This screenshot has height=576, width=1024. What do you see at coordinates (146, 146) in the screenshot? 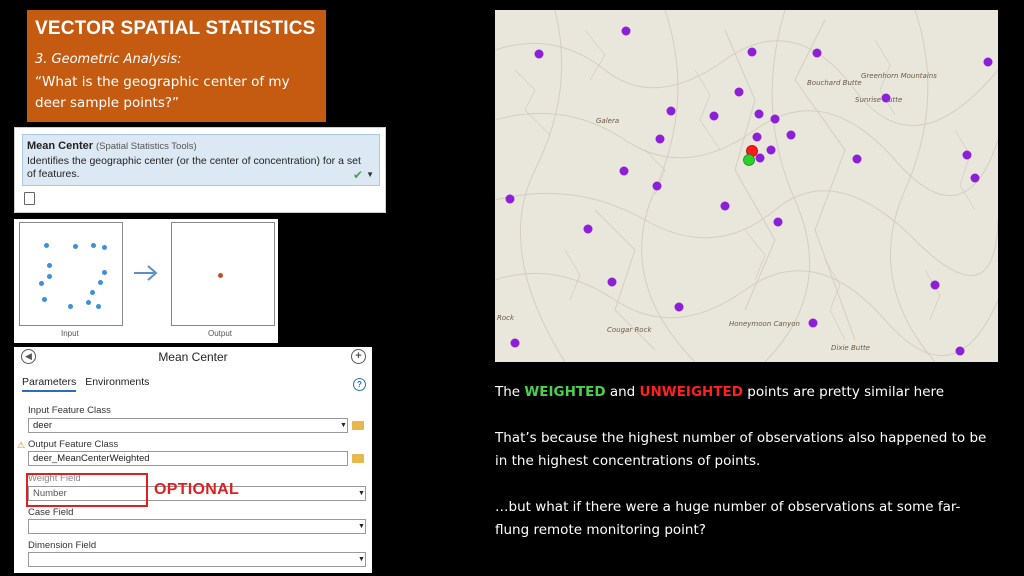
I see `toolbox-name: (Spatial Statistics Tools)` at bounding box center [146, 146].